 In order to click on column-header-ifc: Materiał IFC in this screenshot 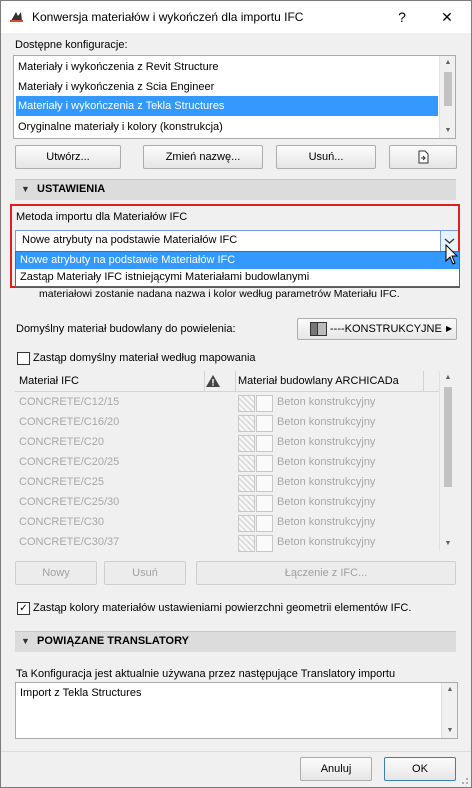, I will do `click(49, 381)`.